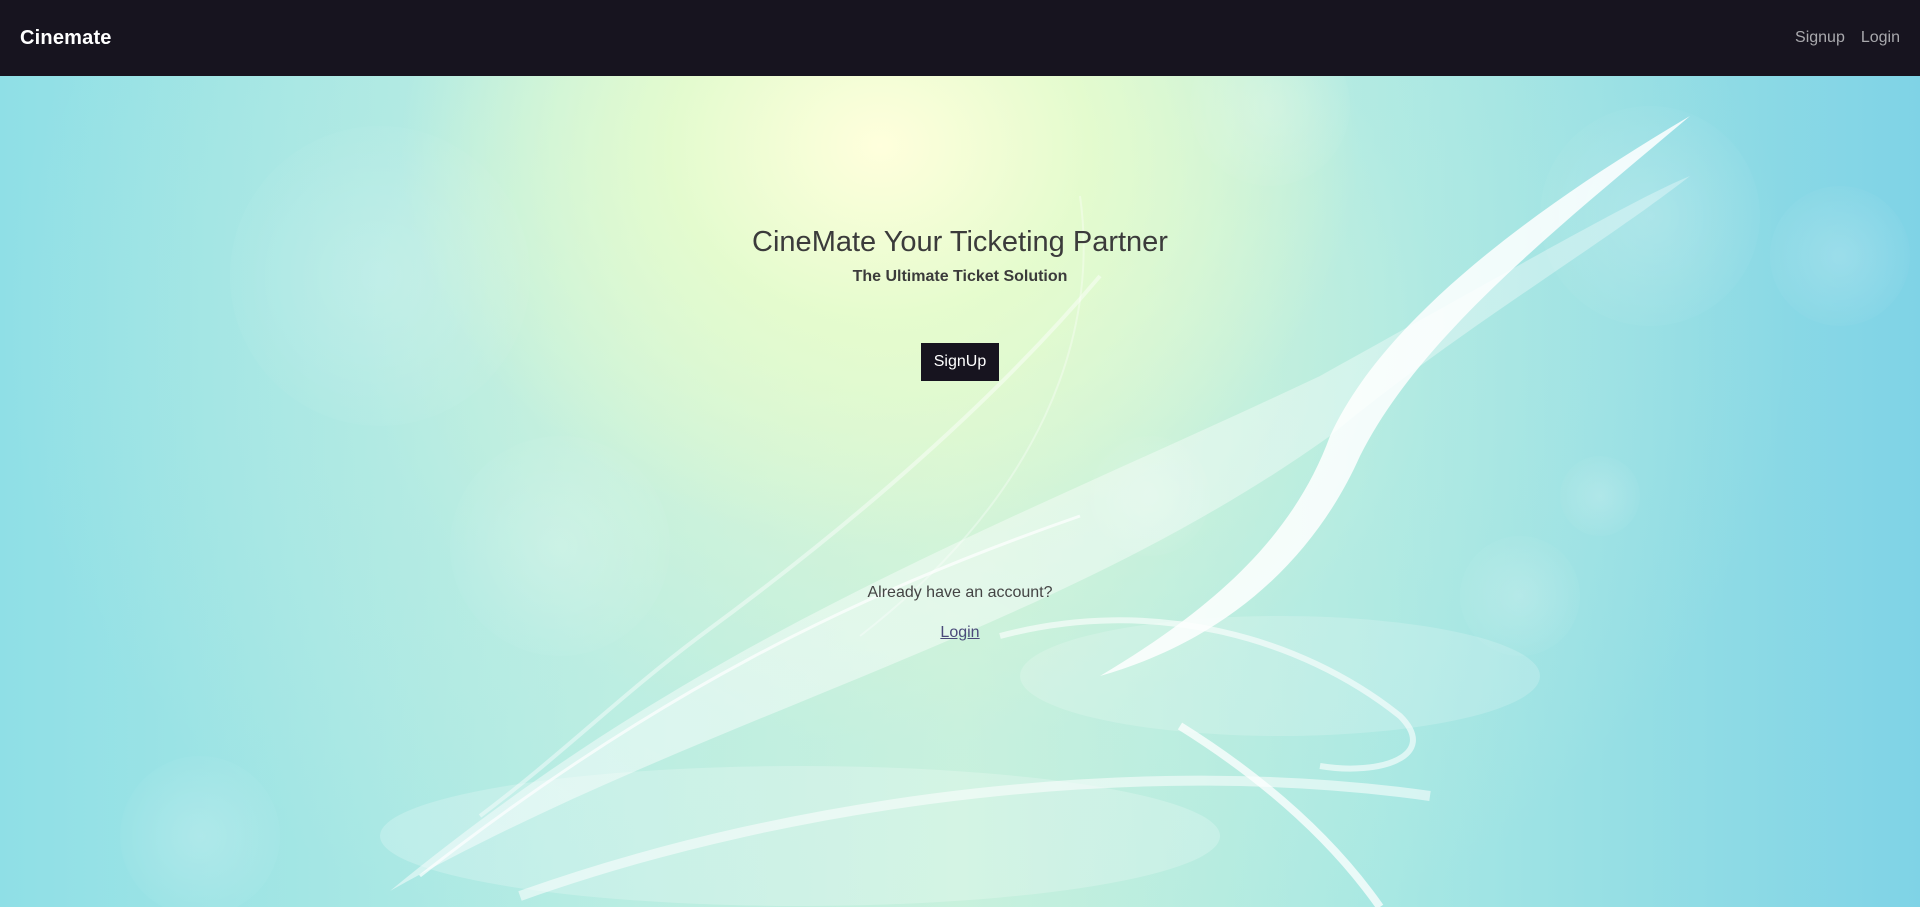 The height and width of the screenshot is (907, 1920). I want to click on nav-signup-link: Signup, so click(1820, 38).